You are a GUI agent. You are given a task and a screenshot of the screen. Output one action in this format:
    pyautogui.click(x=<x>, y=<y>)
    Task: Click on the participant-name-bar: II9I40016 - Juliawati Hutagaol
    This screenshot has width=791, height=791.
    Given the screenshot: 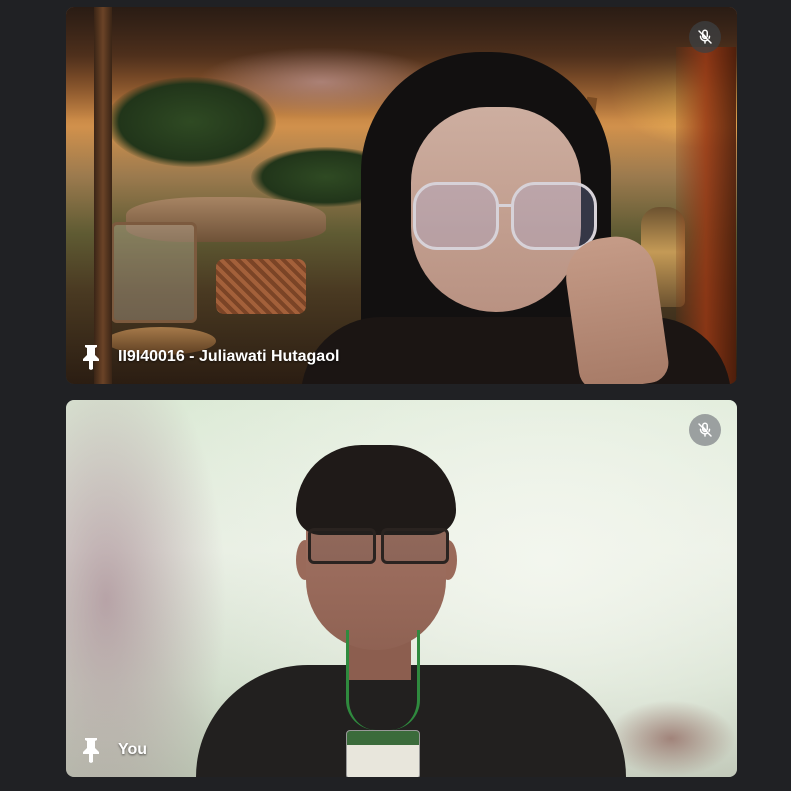 What is the action you would take?
    pyautogui.click(x=209, y=357)
    